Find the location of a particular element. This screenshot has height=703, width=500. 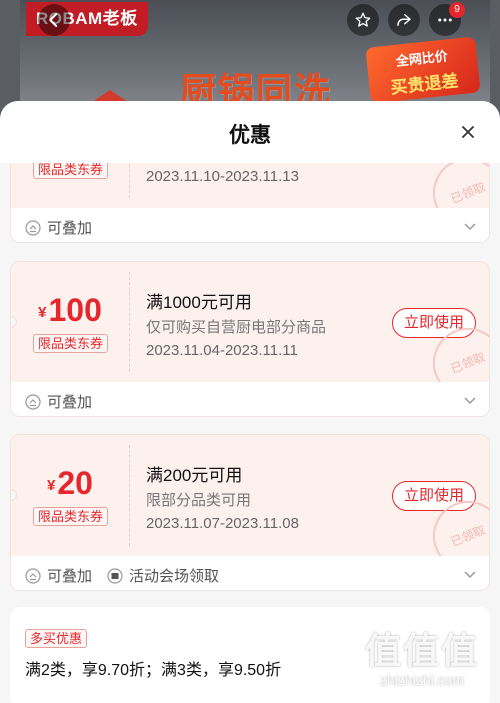

sheet-title: 优惠 is located at coordinates (250, 135).